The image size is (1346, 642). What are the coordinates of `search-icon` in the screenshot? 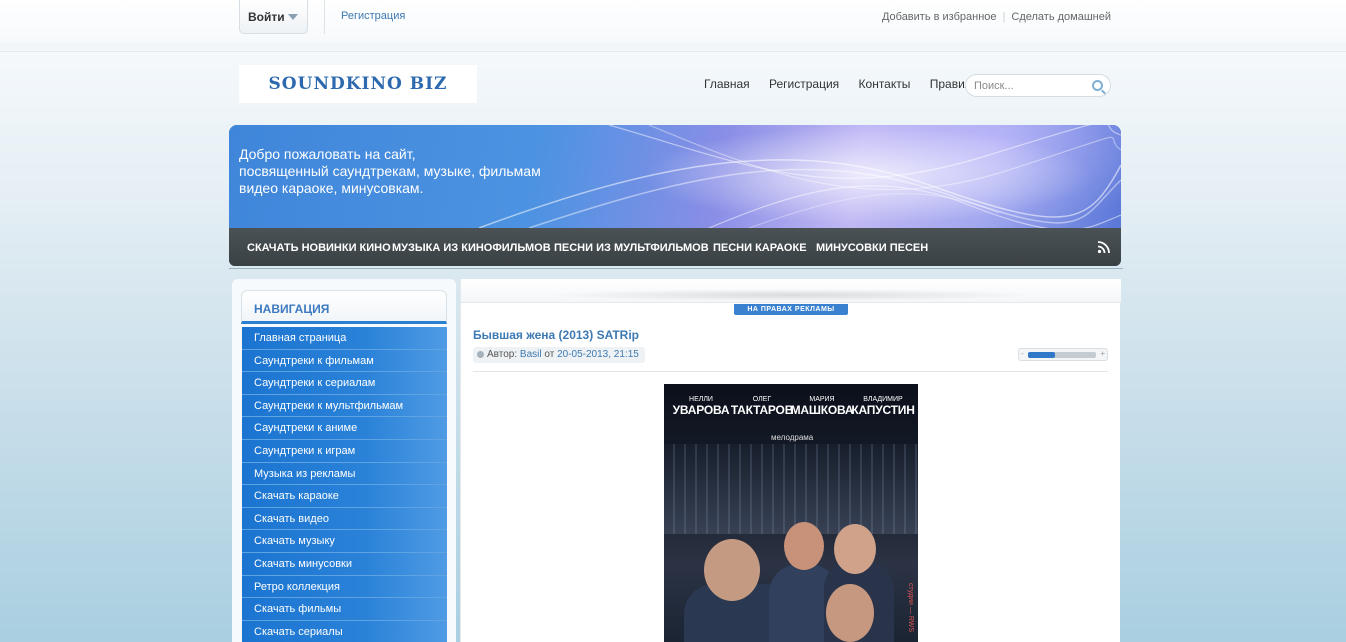 It's located at (1097, 85).